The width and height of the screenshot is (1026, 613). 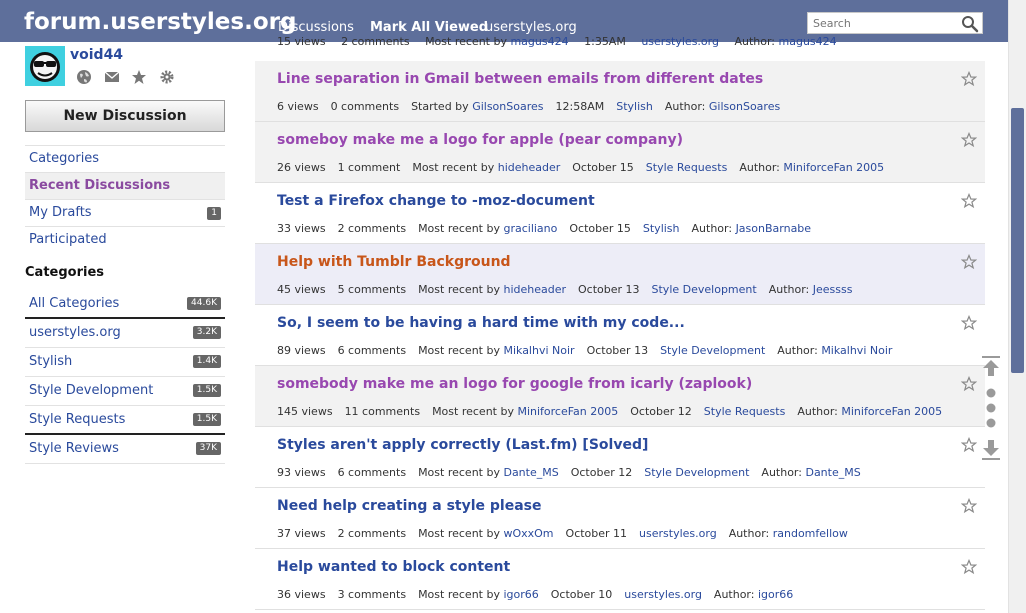 What do you see at coordinates (539, 41) in the screenshot?
I see `last-user-link: magus424` at bounding box center [539, 41].